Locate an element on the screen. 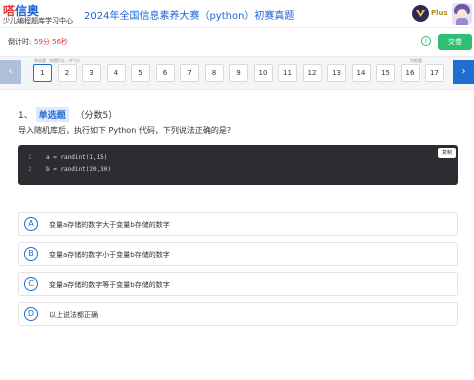  option-text: 以上说法都正确 is located at coordinates (73, 315).